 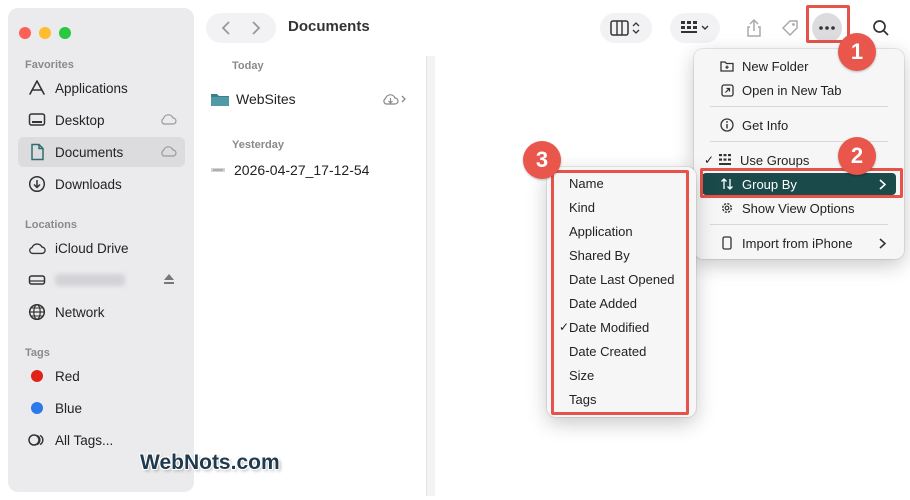 I want to click on chevron-left-icon, so click(x=225, y=28).